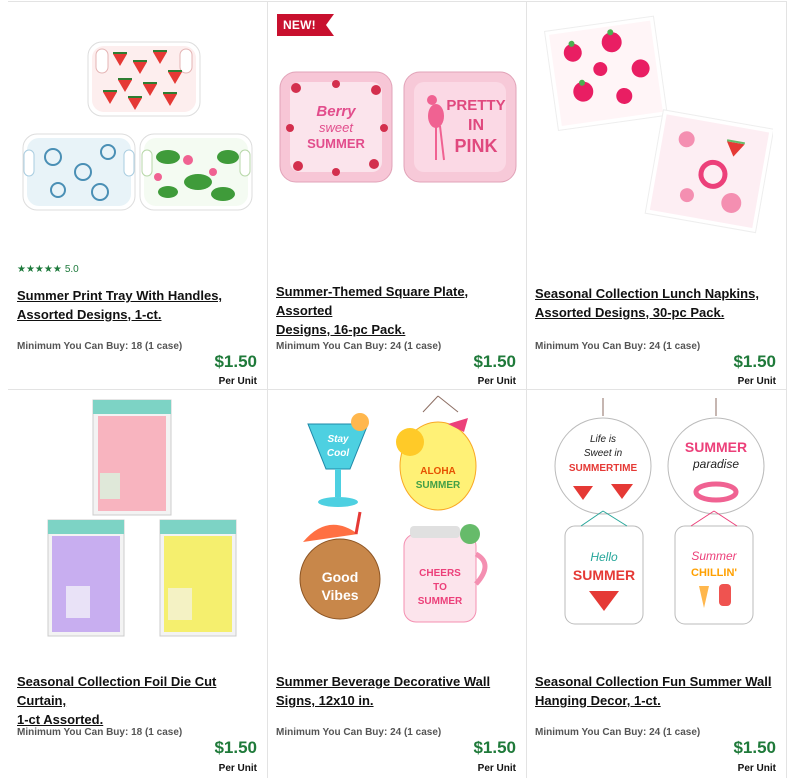 Image resolution: width=790 pixels, height=778 pixels. What do you see at coordinates (383, 681) in the screenshot?
I see `product-title-line: Summer Beverage Decorative Wall` at bounding box center [383, 681].